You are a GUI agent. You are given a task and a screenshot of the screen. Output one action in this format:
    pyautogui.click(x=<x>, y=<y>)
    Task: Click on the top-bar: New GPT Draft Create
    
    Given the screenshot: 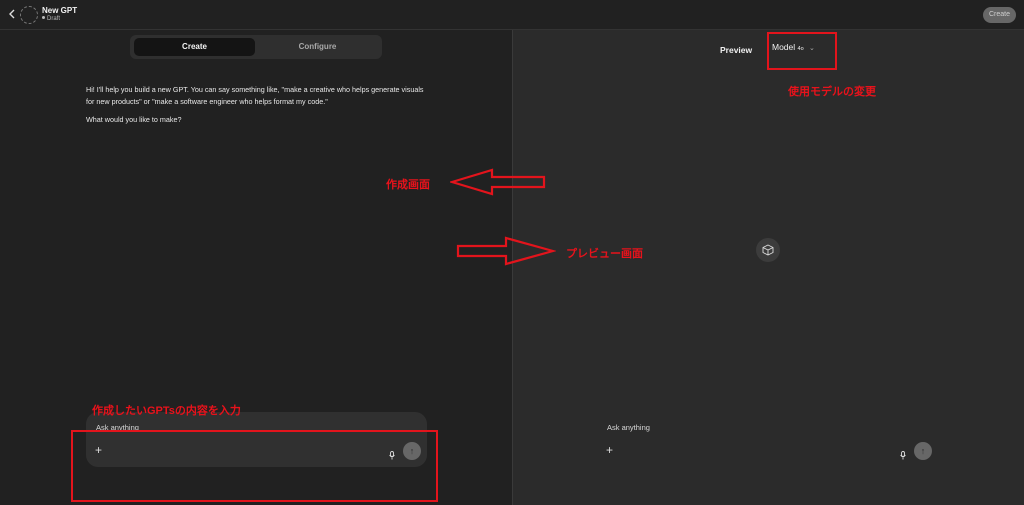 What is the action you would take?
    pyautogui.click(x=512, y=15)
    